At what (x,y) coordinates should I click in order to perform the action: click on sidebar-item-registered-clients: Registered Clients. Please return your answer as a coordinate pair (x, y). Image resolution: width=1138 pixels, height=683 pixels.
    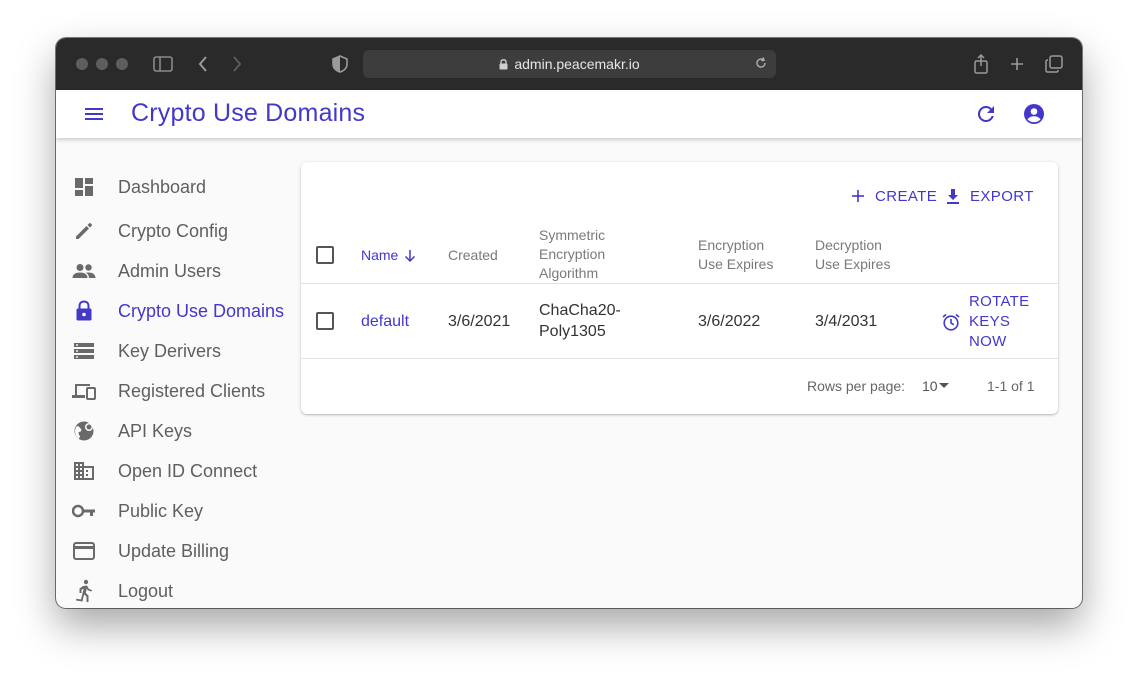
    Looking at the image, I should click on (176, 391).